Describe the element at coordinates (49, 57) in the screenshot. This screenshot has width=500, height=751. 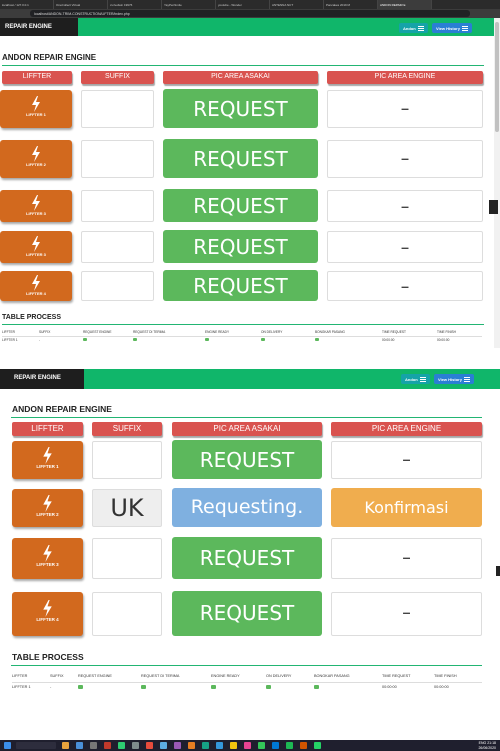
I see `page-title: ANDON REPAIR ENGINE` at that location.